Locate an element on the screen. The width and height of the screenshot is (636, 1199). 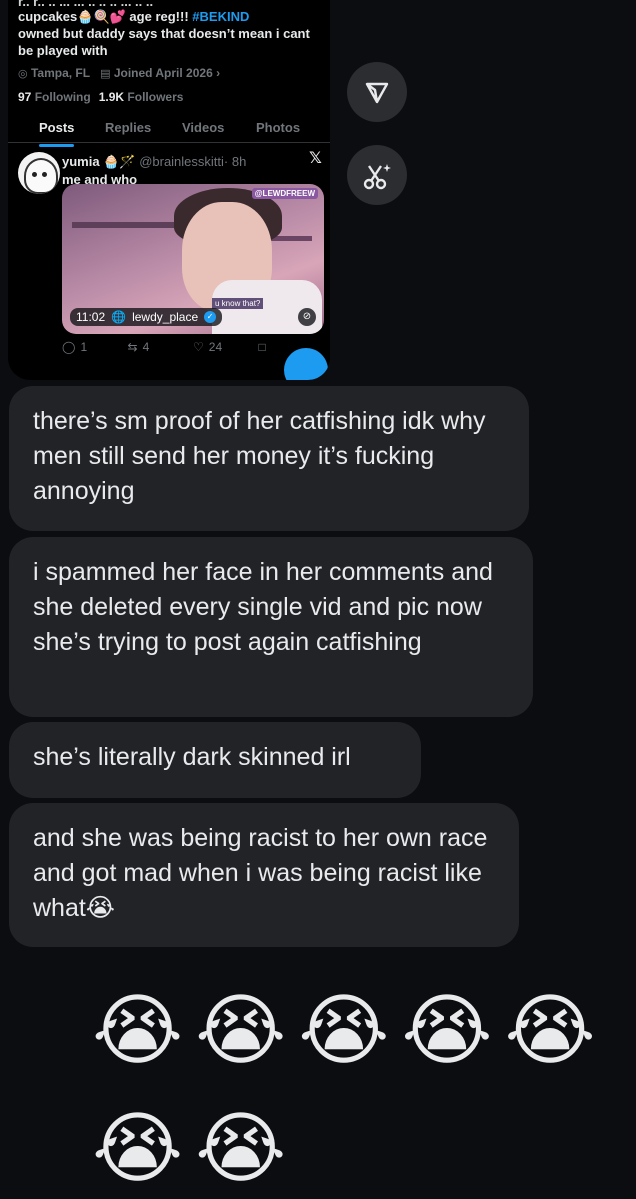
post-actions: ◯ 1 ⇆ 4 ♡ 24 □ is located at coordinates (193, 347).